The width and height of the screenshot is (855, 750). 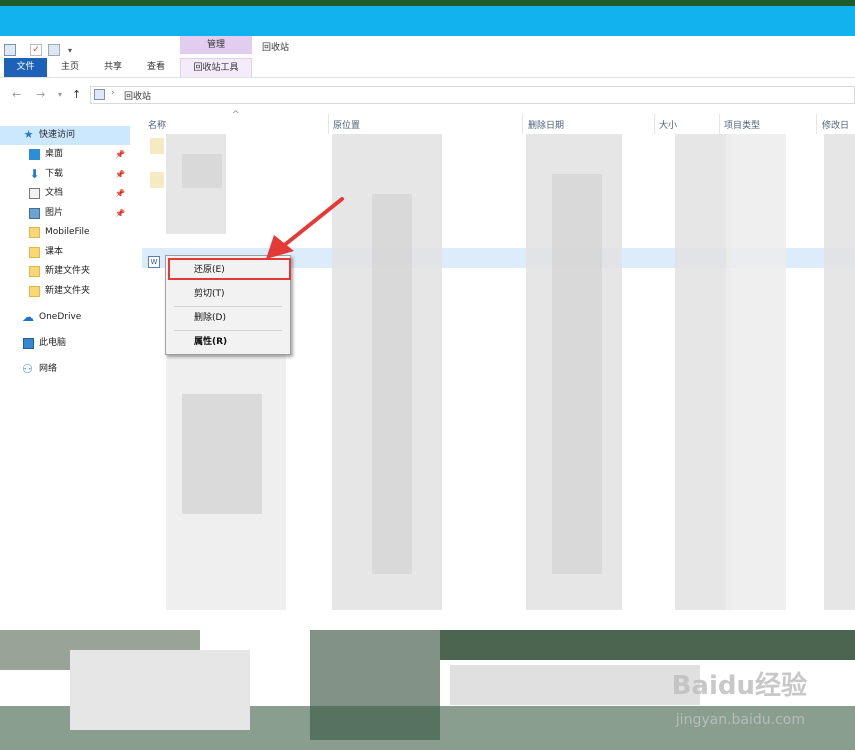 I want to click on star-icon: ★, so click(x=28, y=134).